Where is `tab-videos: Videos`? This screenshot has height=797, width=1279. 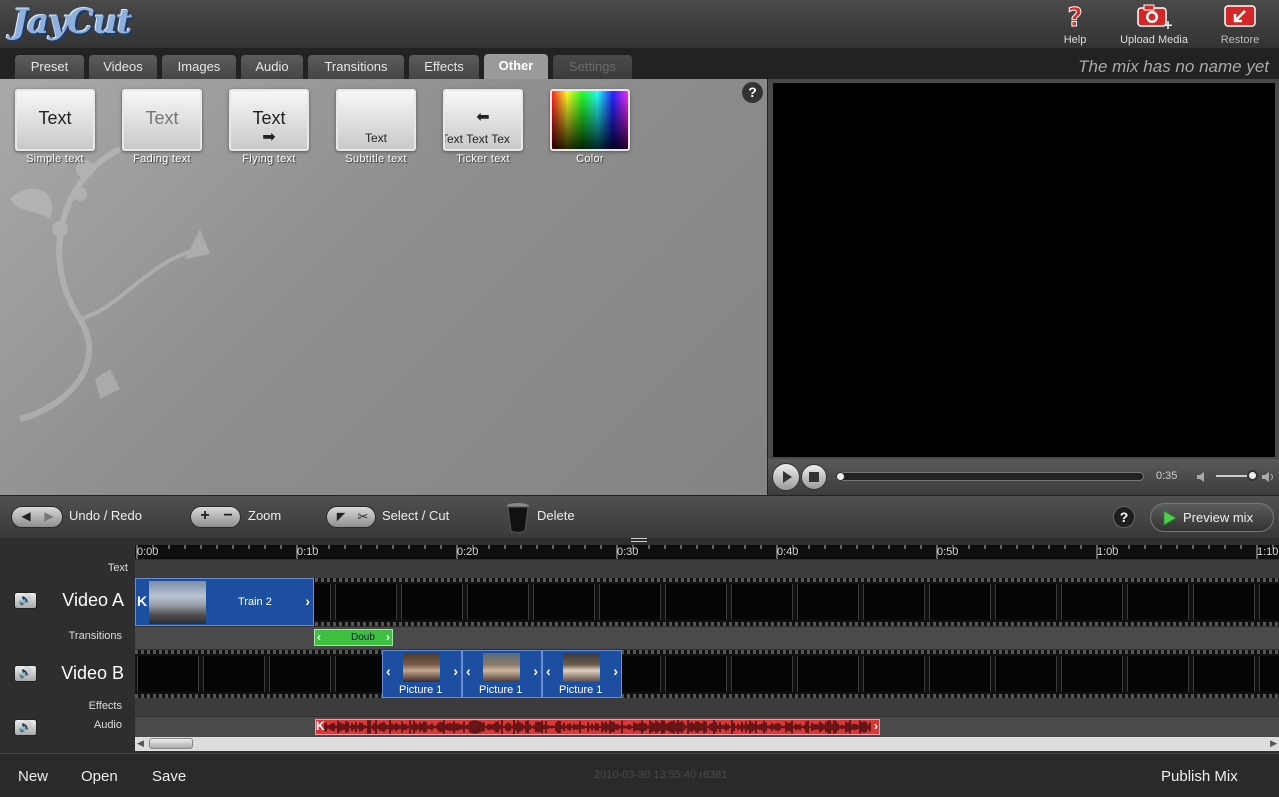 tab-videos: Videos is located at coordinates (123, 67).